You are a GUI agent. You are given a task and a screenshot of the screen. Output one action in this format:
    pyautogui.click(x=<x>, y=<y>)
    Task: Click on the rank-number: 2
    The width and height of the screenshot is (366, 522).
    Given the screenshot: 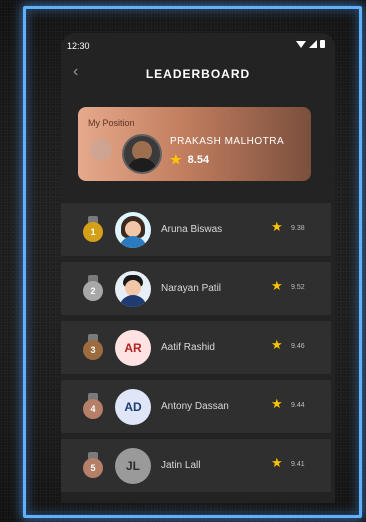 What is the action you would take?
    pyautogui.click(x=93, y=291)
    